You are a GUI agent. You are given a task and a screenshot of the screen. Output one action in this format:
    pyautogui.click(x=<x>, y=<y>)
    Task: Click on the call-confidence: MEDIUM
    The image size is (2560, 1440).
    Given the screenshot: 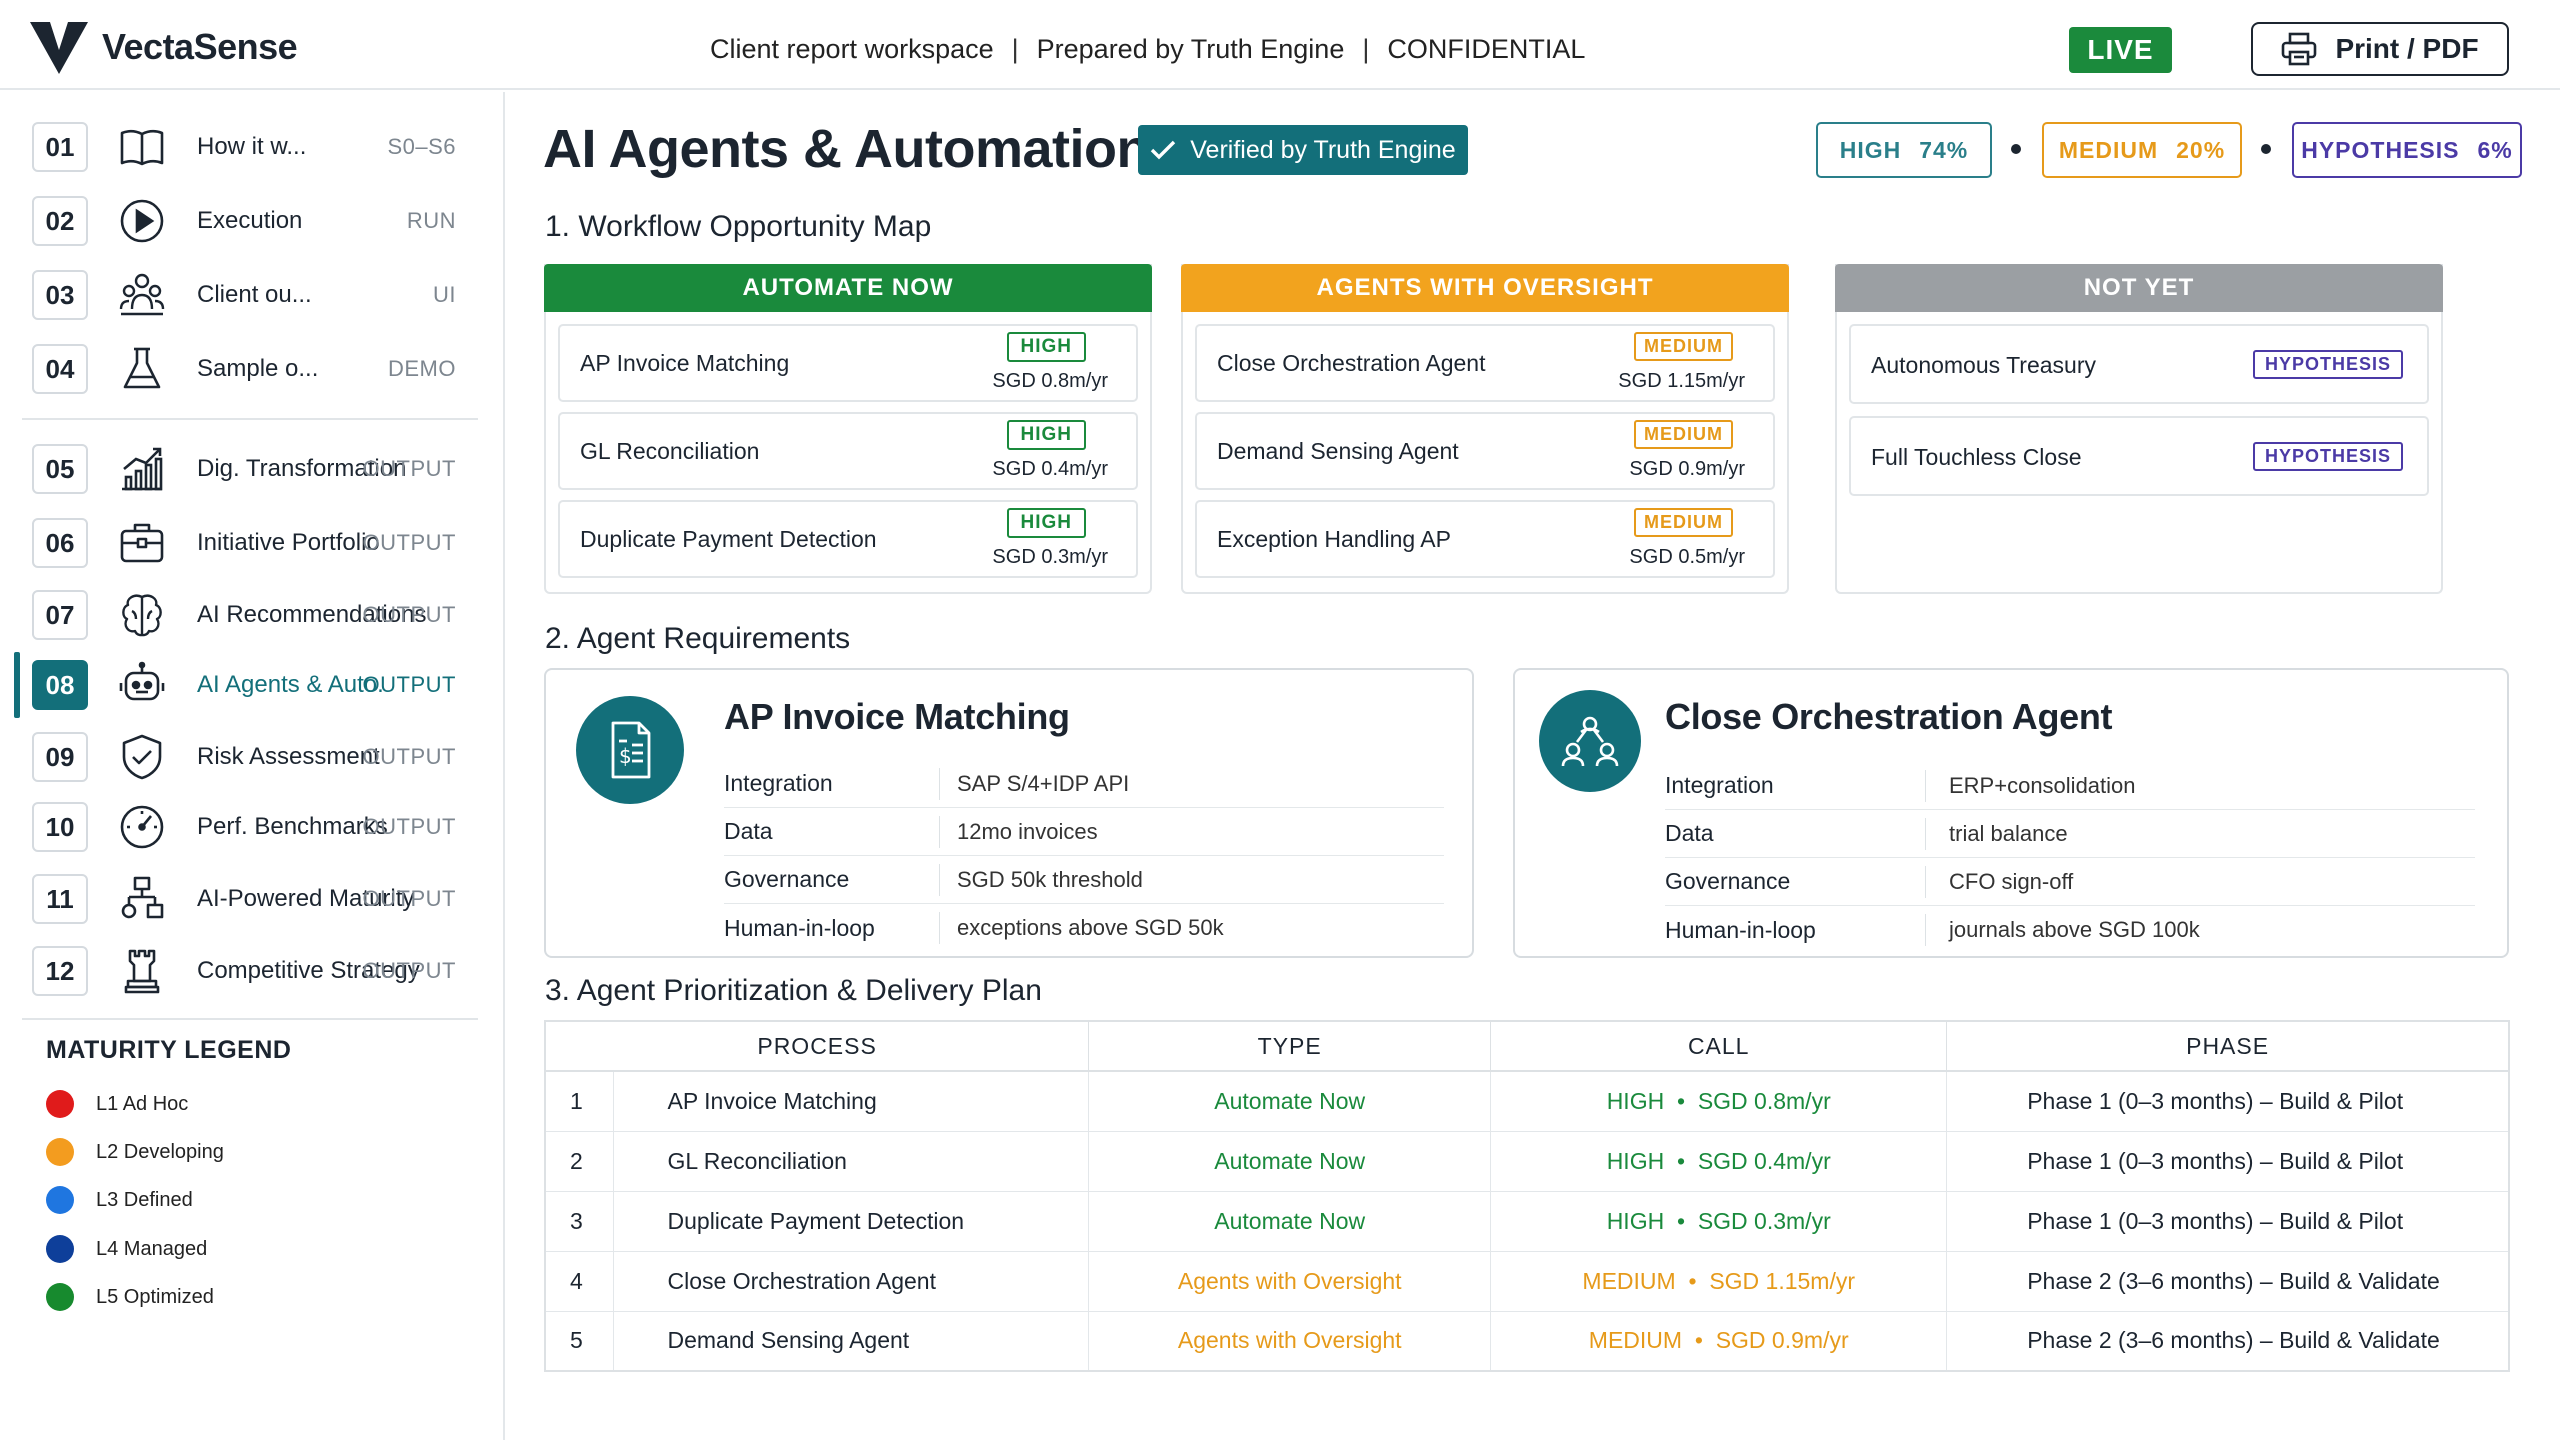 What is the action you would take?
    pyautogui.click(x=1635, y=1340)
    